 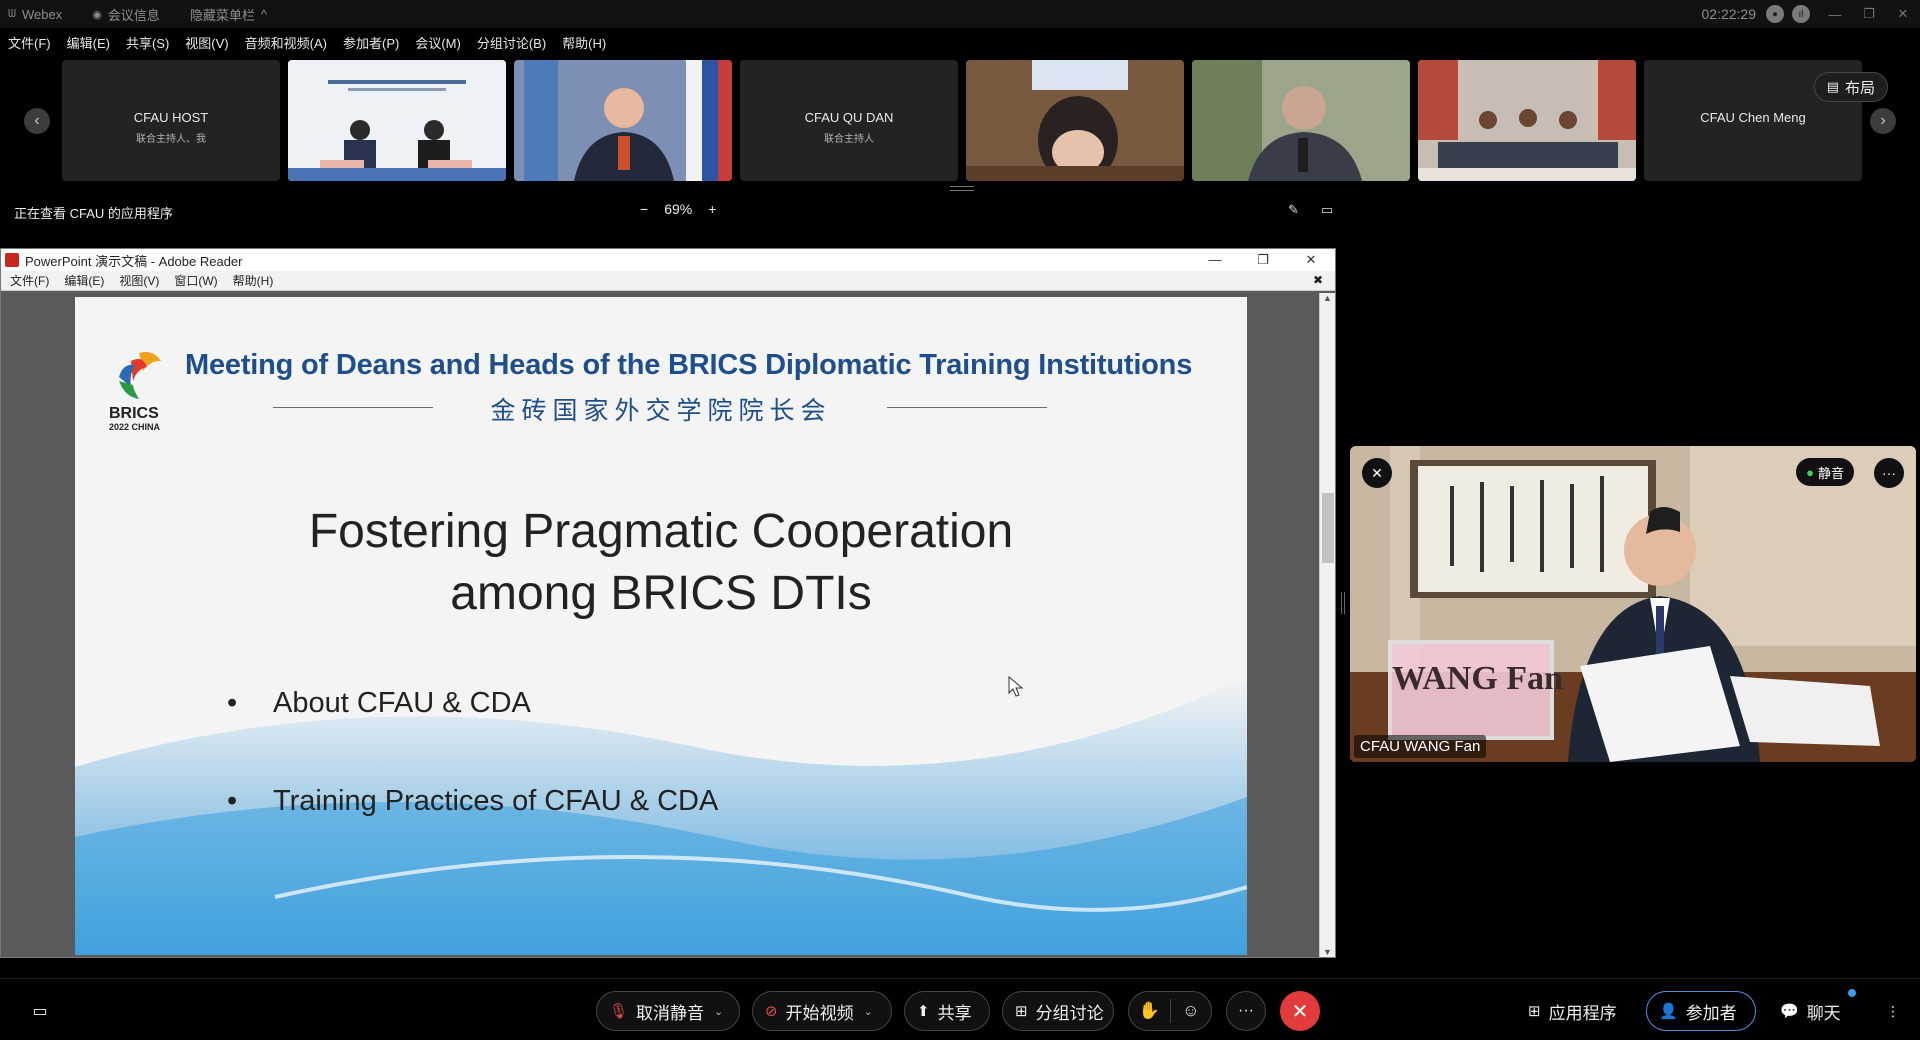 I want to click on participant-tile-qu-dan: CFAU QU DAN 联合主持人, so click(x=849, y=120).